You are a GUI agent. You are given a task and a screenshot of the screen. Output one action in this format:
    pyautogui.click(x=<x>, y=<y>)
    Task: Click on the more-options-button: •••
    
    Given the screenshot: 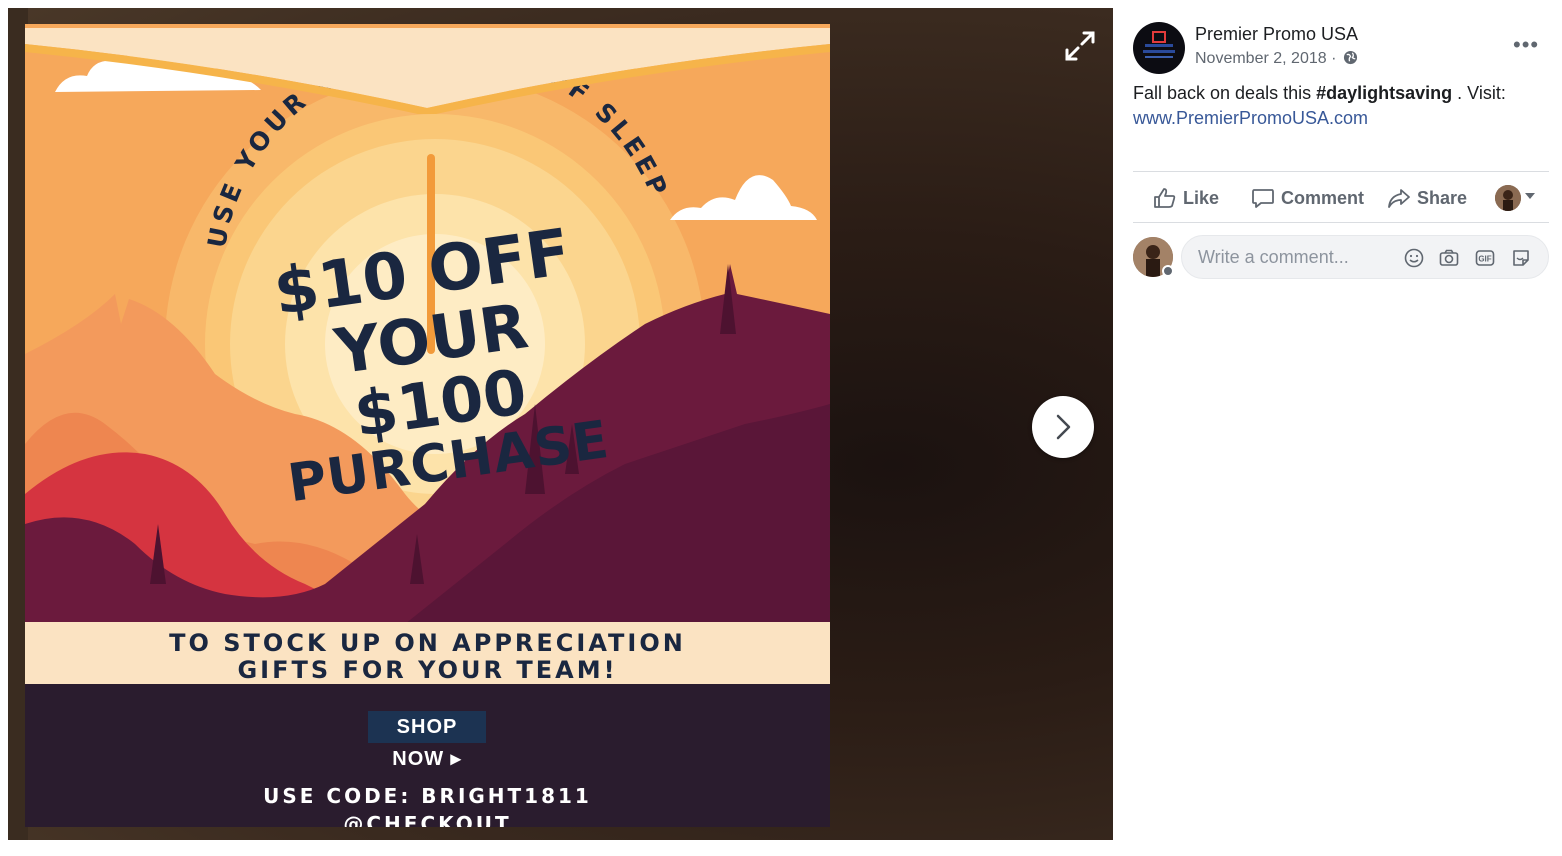 What is the action you would take?
    pyautogui.click(x=1526, y=45)
    